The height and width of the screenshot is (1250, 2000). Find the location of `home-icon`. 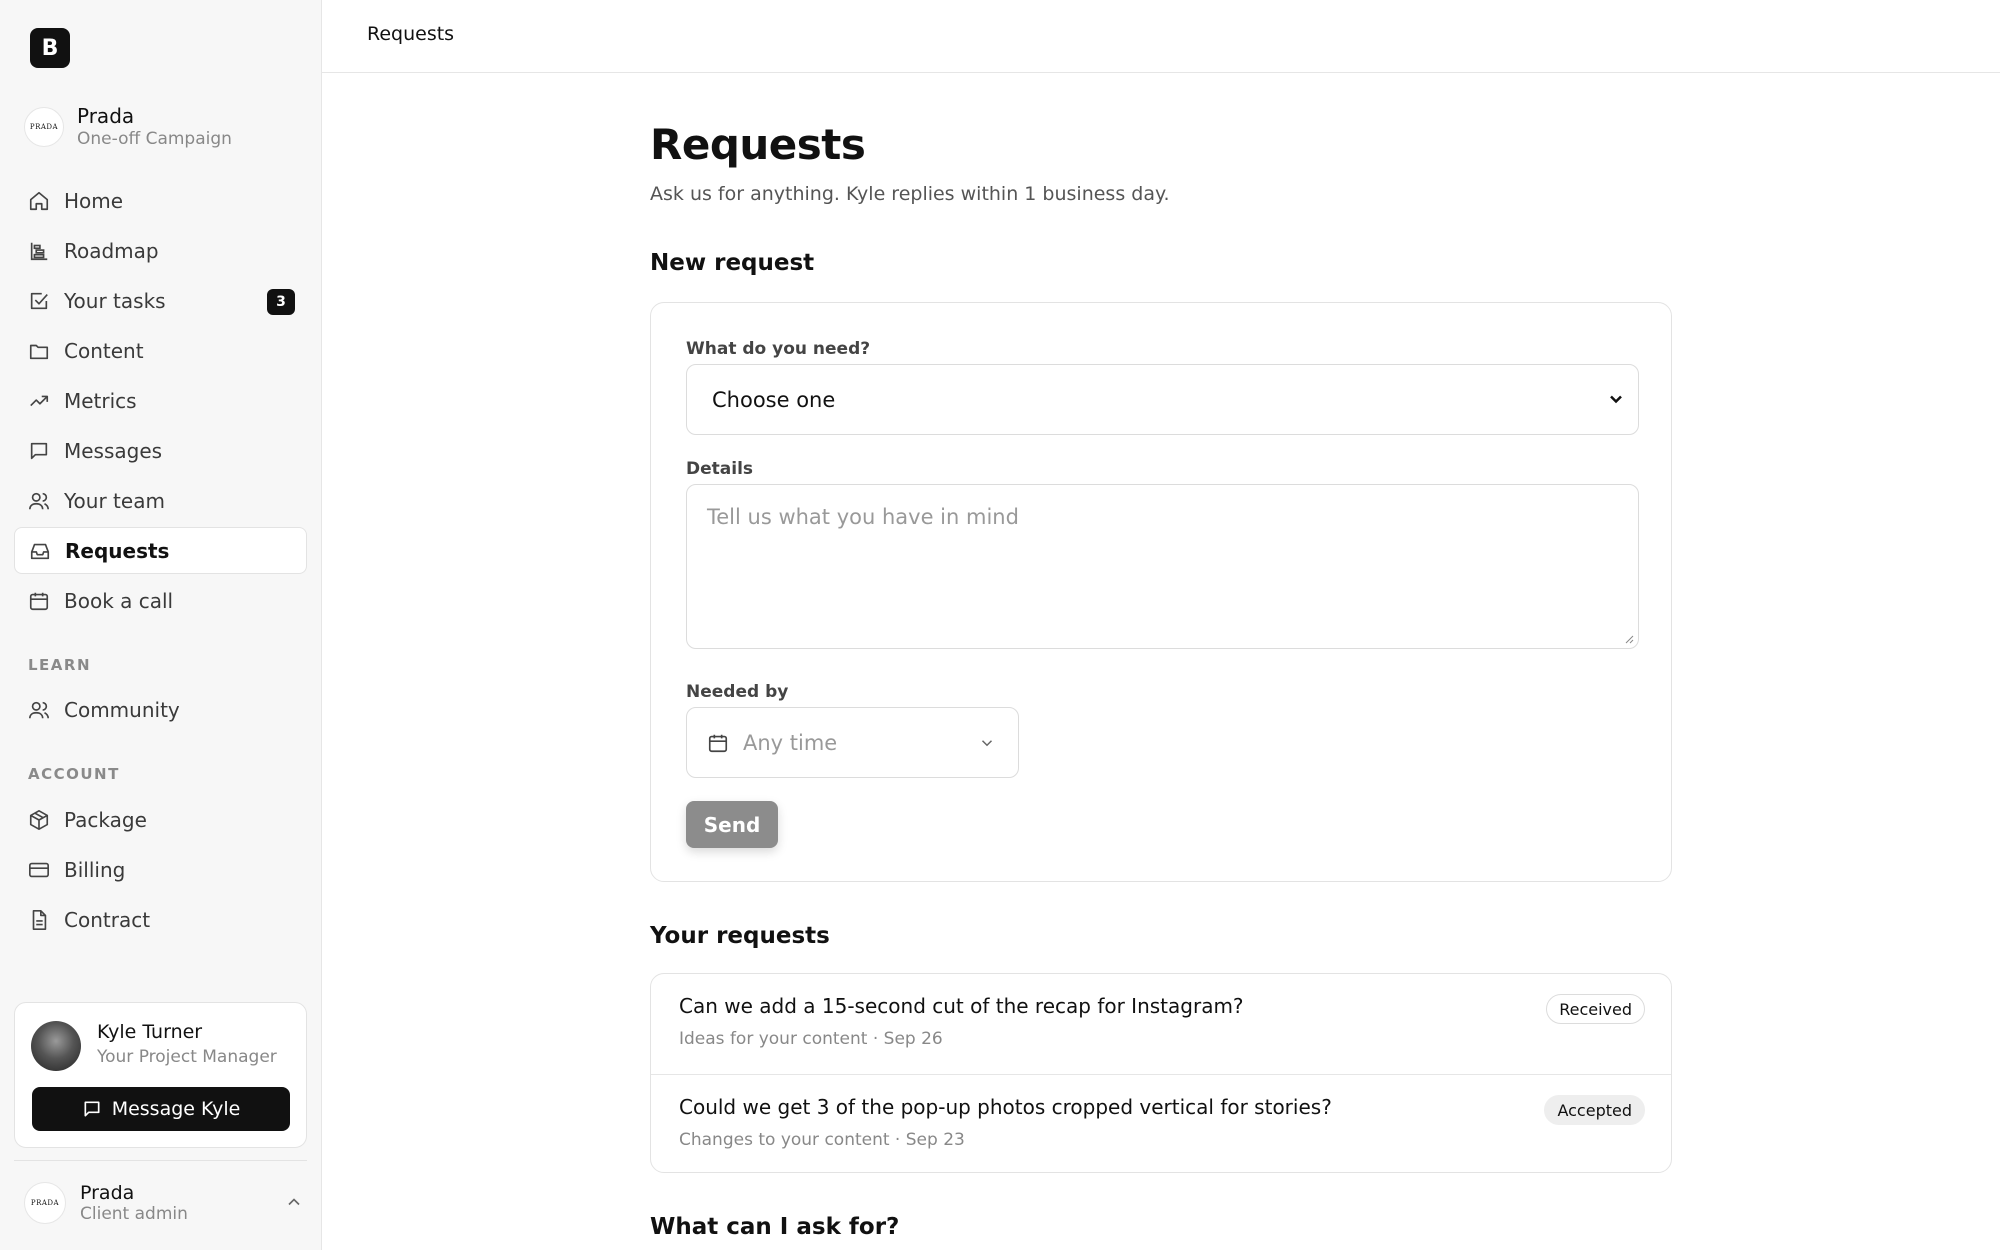

home-icon is located at coordinates (39, 201).